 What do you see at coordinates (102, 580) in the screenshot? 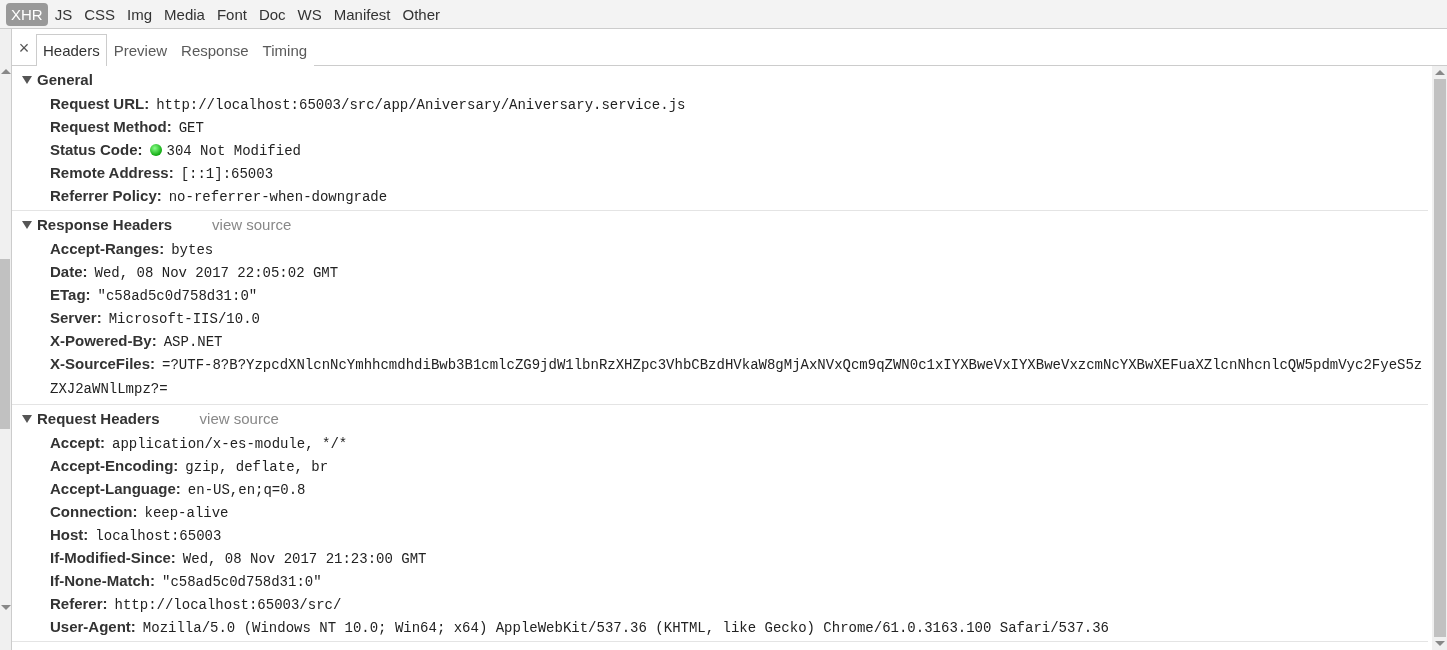
I see `header-name: If-None-Match:` at bounding box center [102, 580].